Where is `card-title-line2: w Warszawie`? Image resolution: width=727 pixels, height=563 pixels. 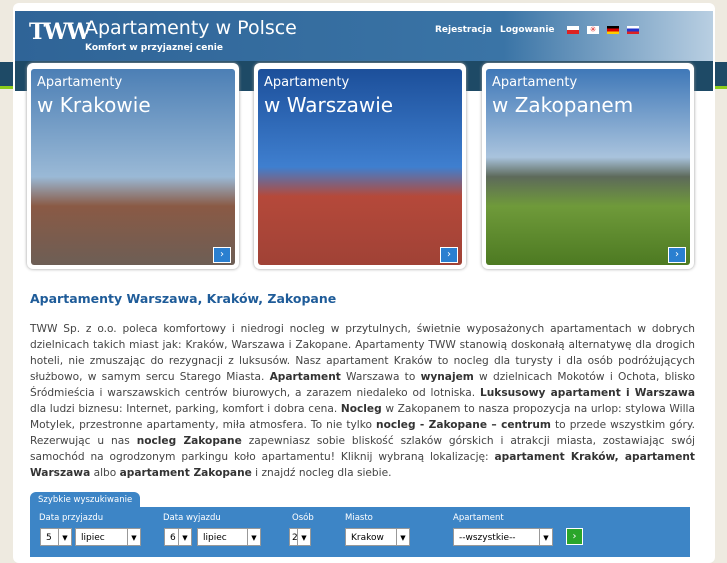 card-title-line2: w Warszawie is located at coordinates (329, 105).